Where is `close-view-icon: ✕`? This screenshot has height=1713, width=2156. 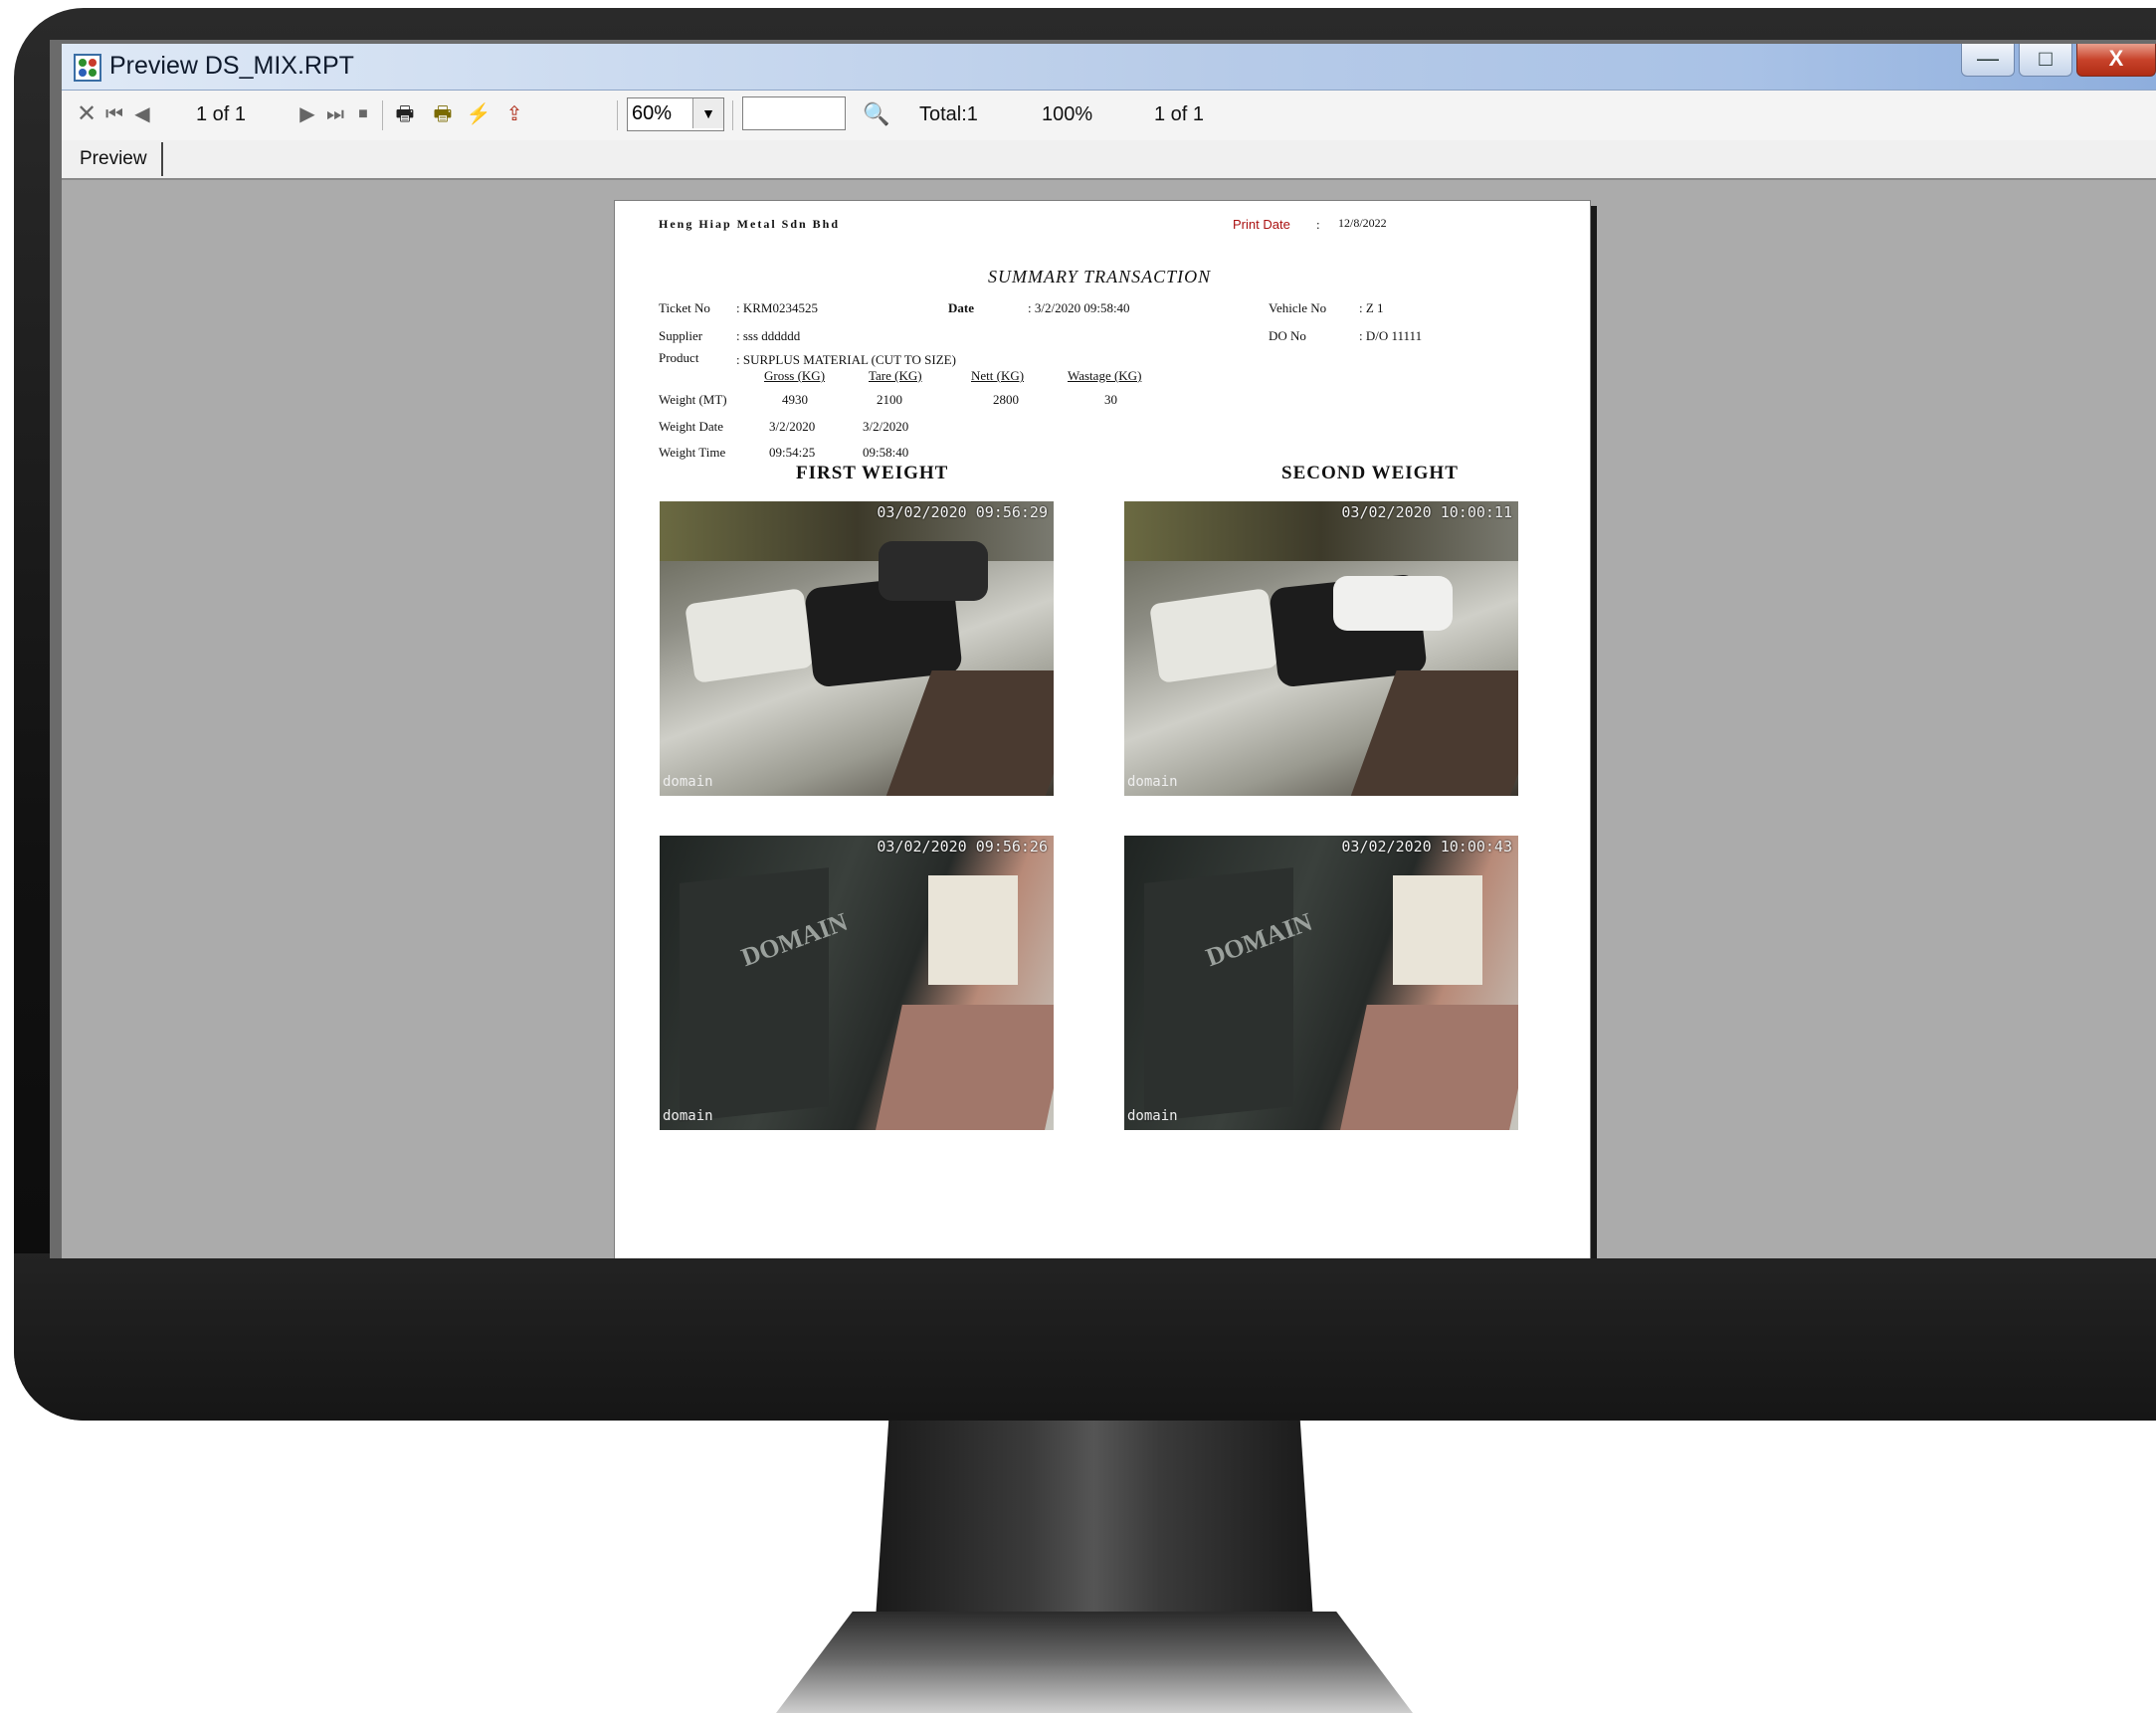
close-view-icon: ✕ is located at coordinates (86, 114).